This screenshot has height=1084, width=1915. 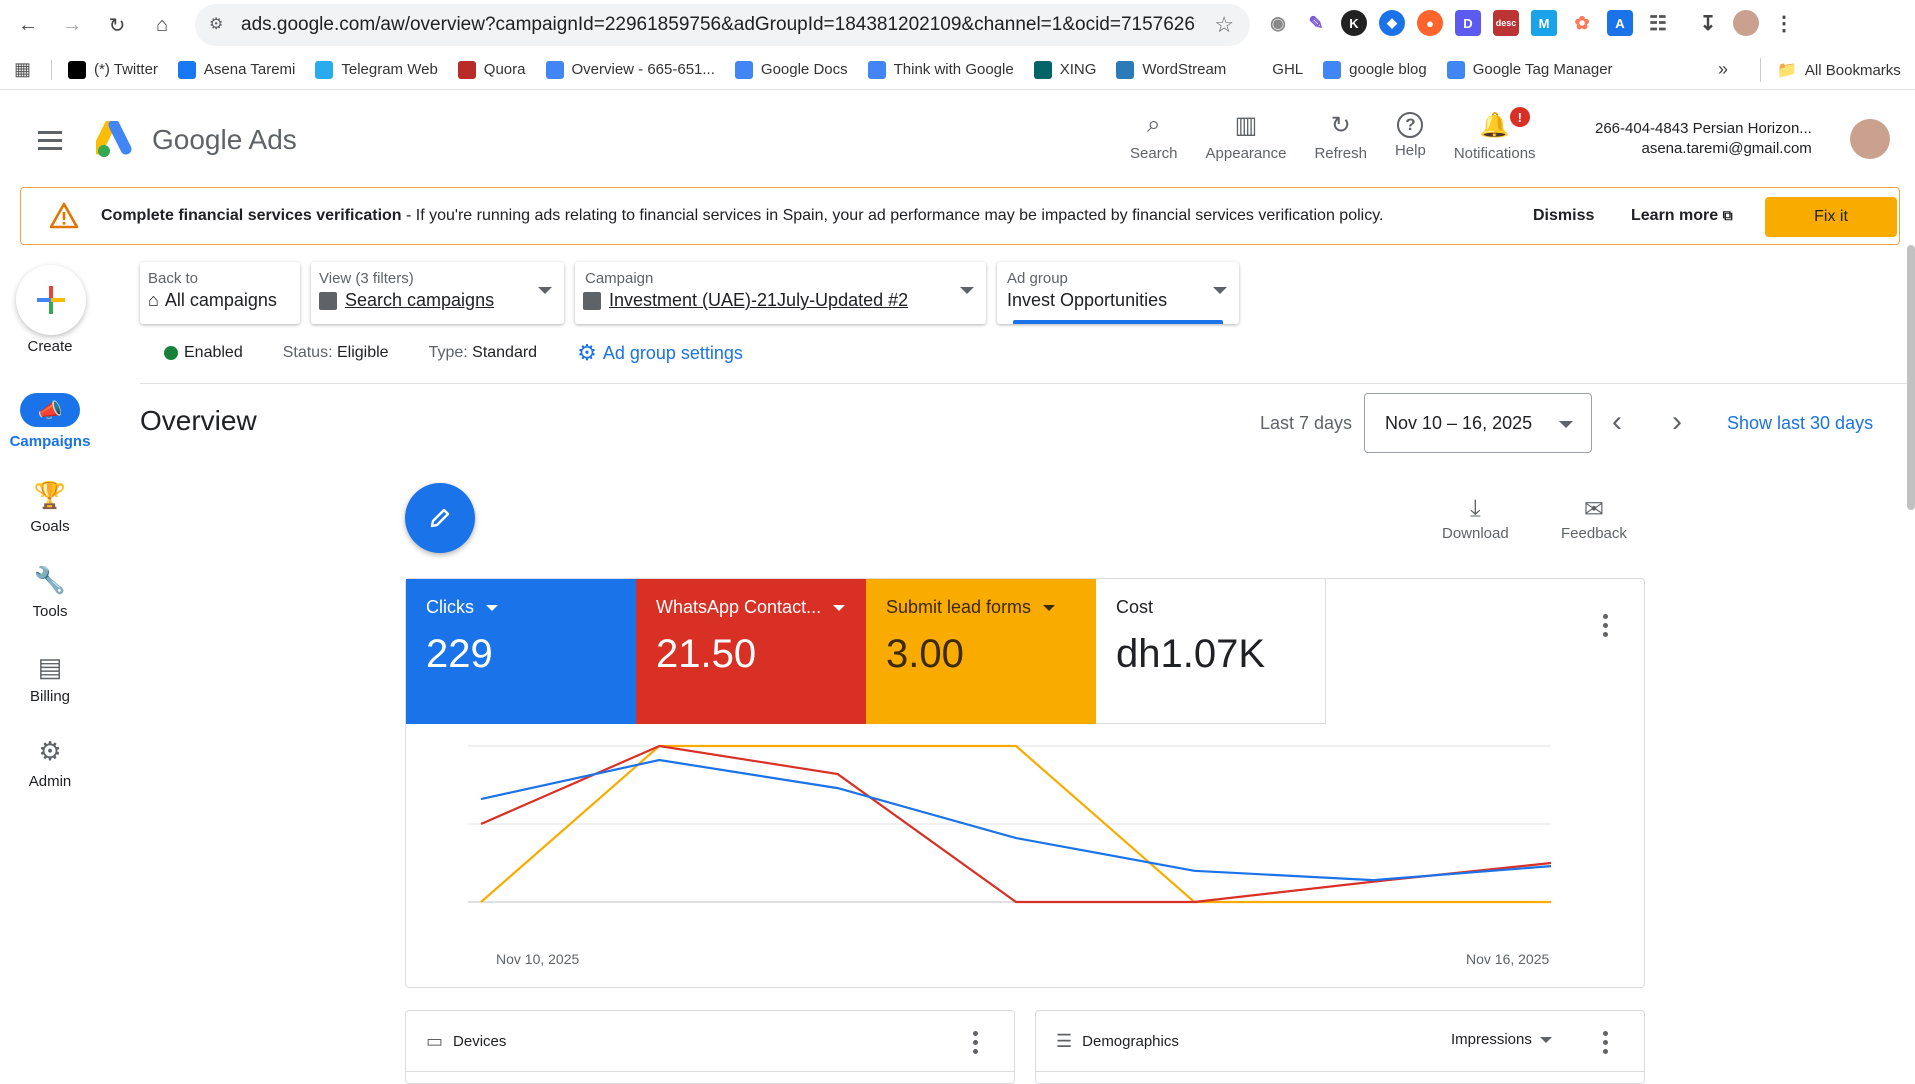 I want to click on hubspot-extension-icon: ✿, so click(x=1582, y=23).